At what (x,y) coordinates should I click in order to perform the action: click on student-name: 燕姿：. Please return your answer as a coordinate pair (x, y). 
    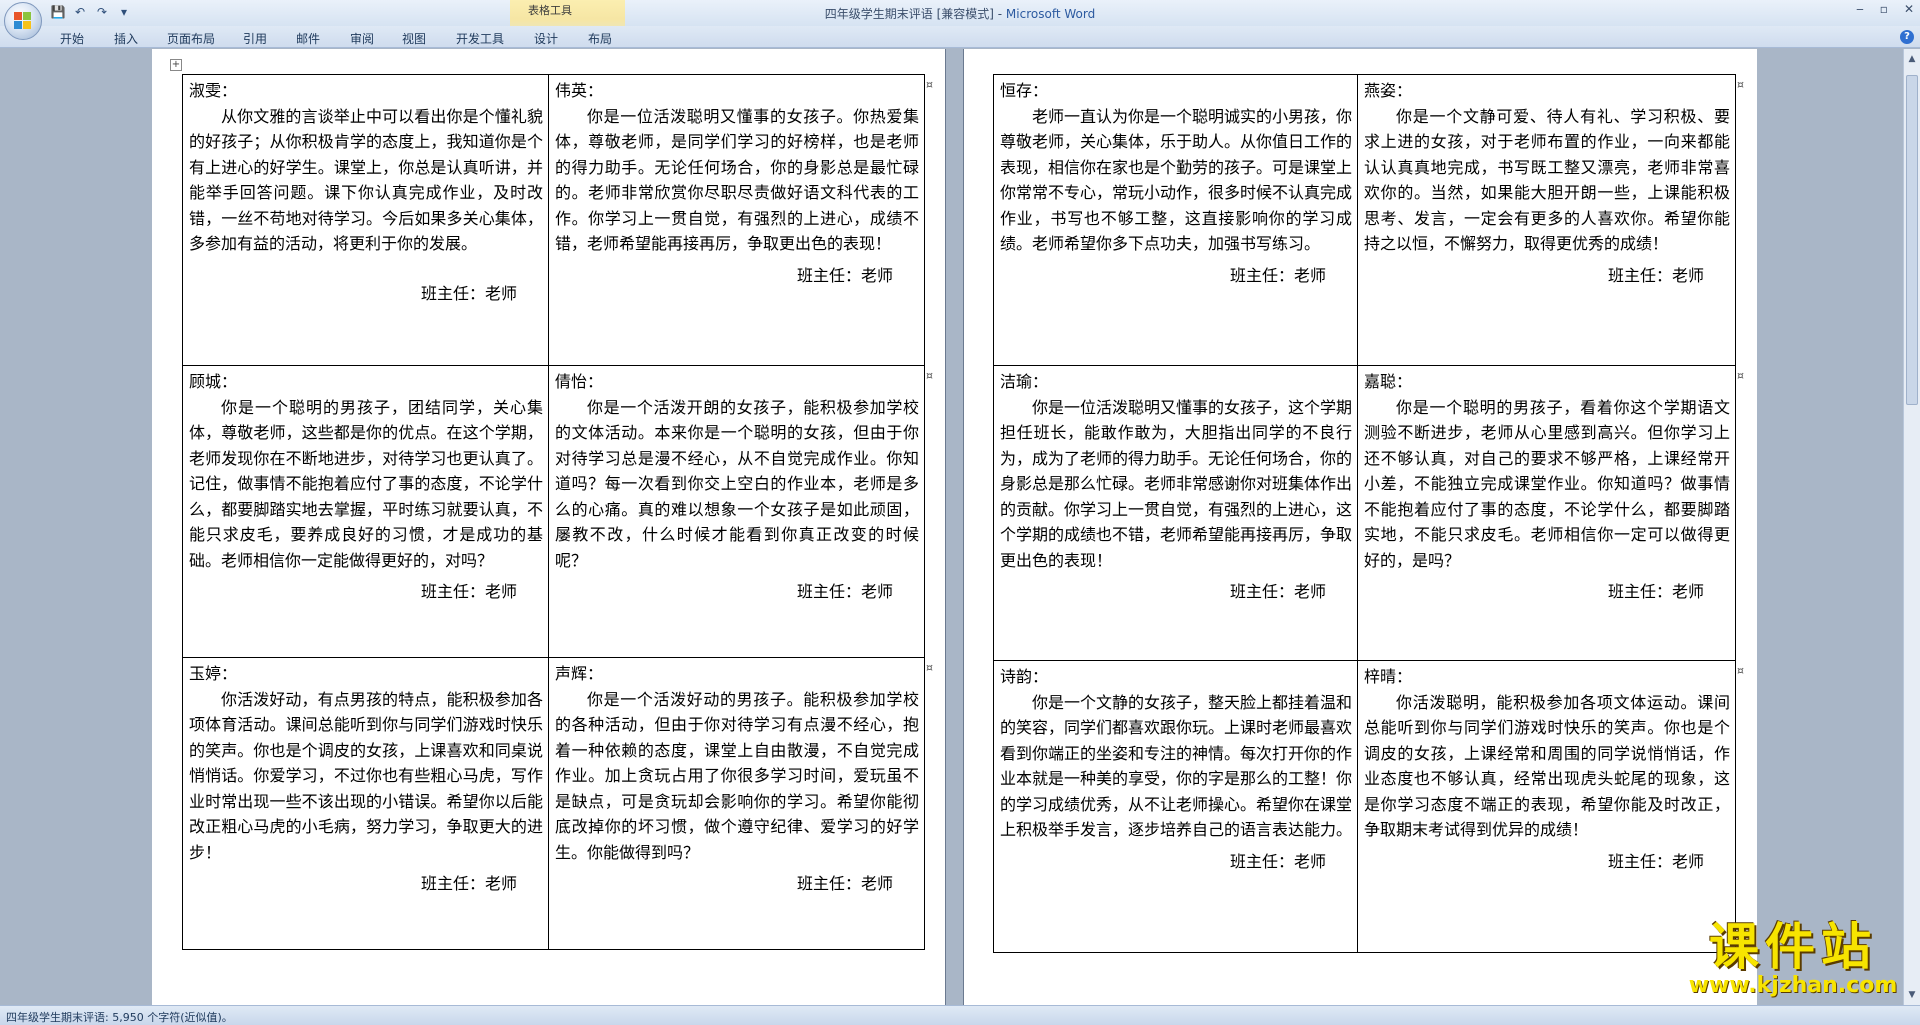
    Looking at the image, I should click on (1388, 90).